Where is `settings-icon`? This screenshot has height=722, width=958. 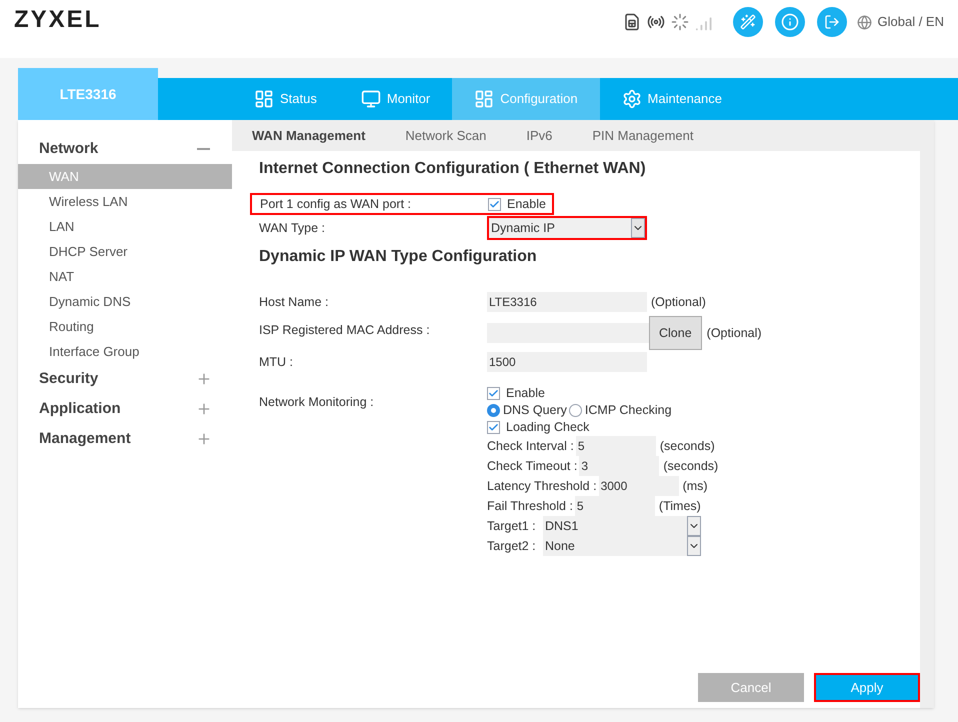 settings-icon is located at coordinates (632, 99).